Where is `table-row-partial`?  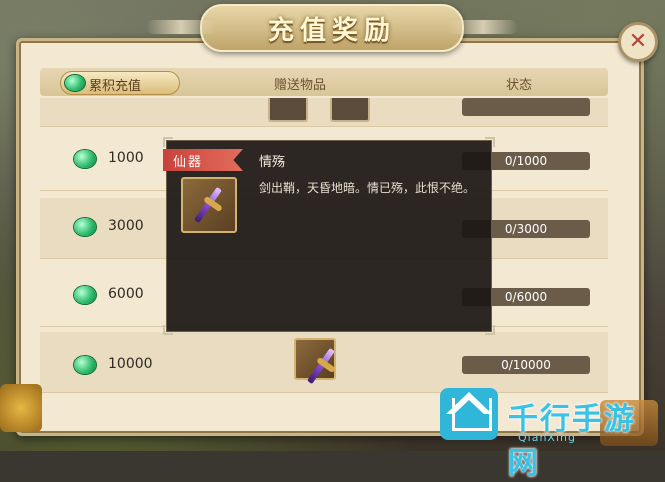
table-row-partial is located at coordinates (324, 112).